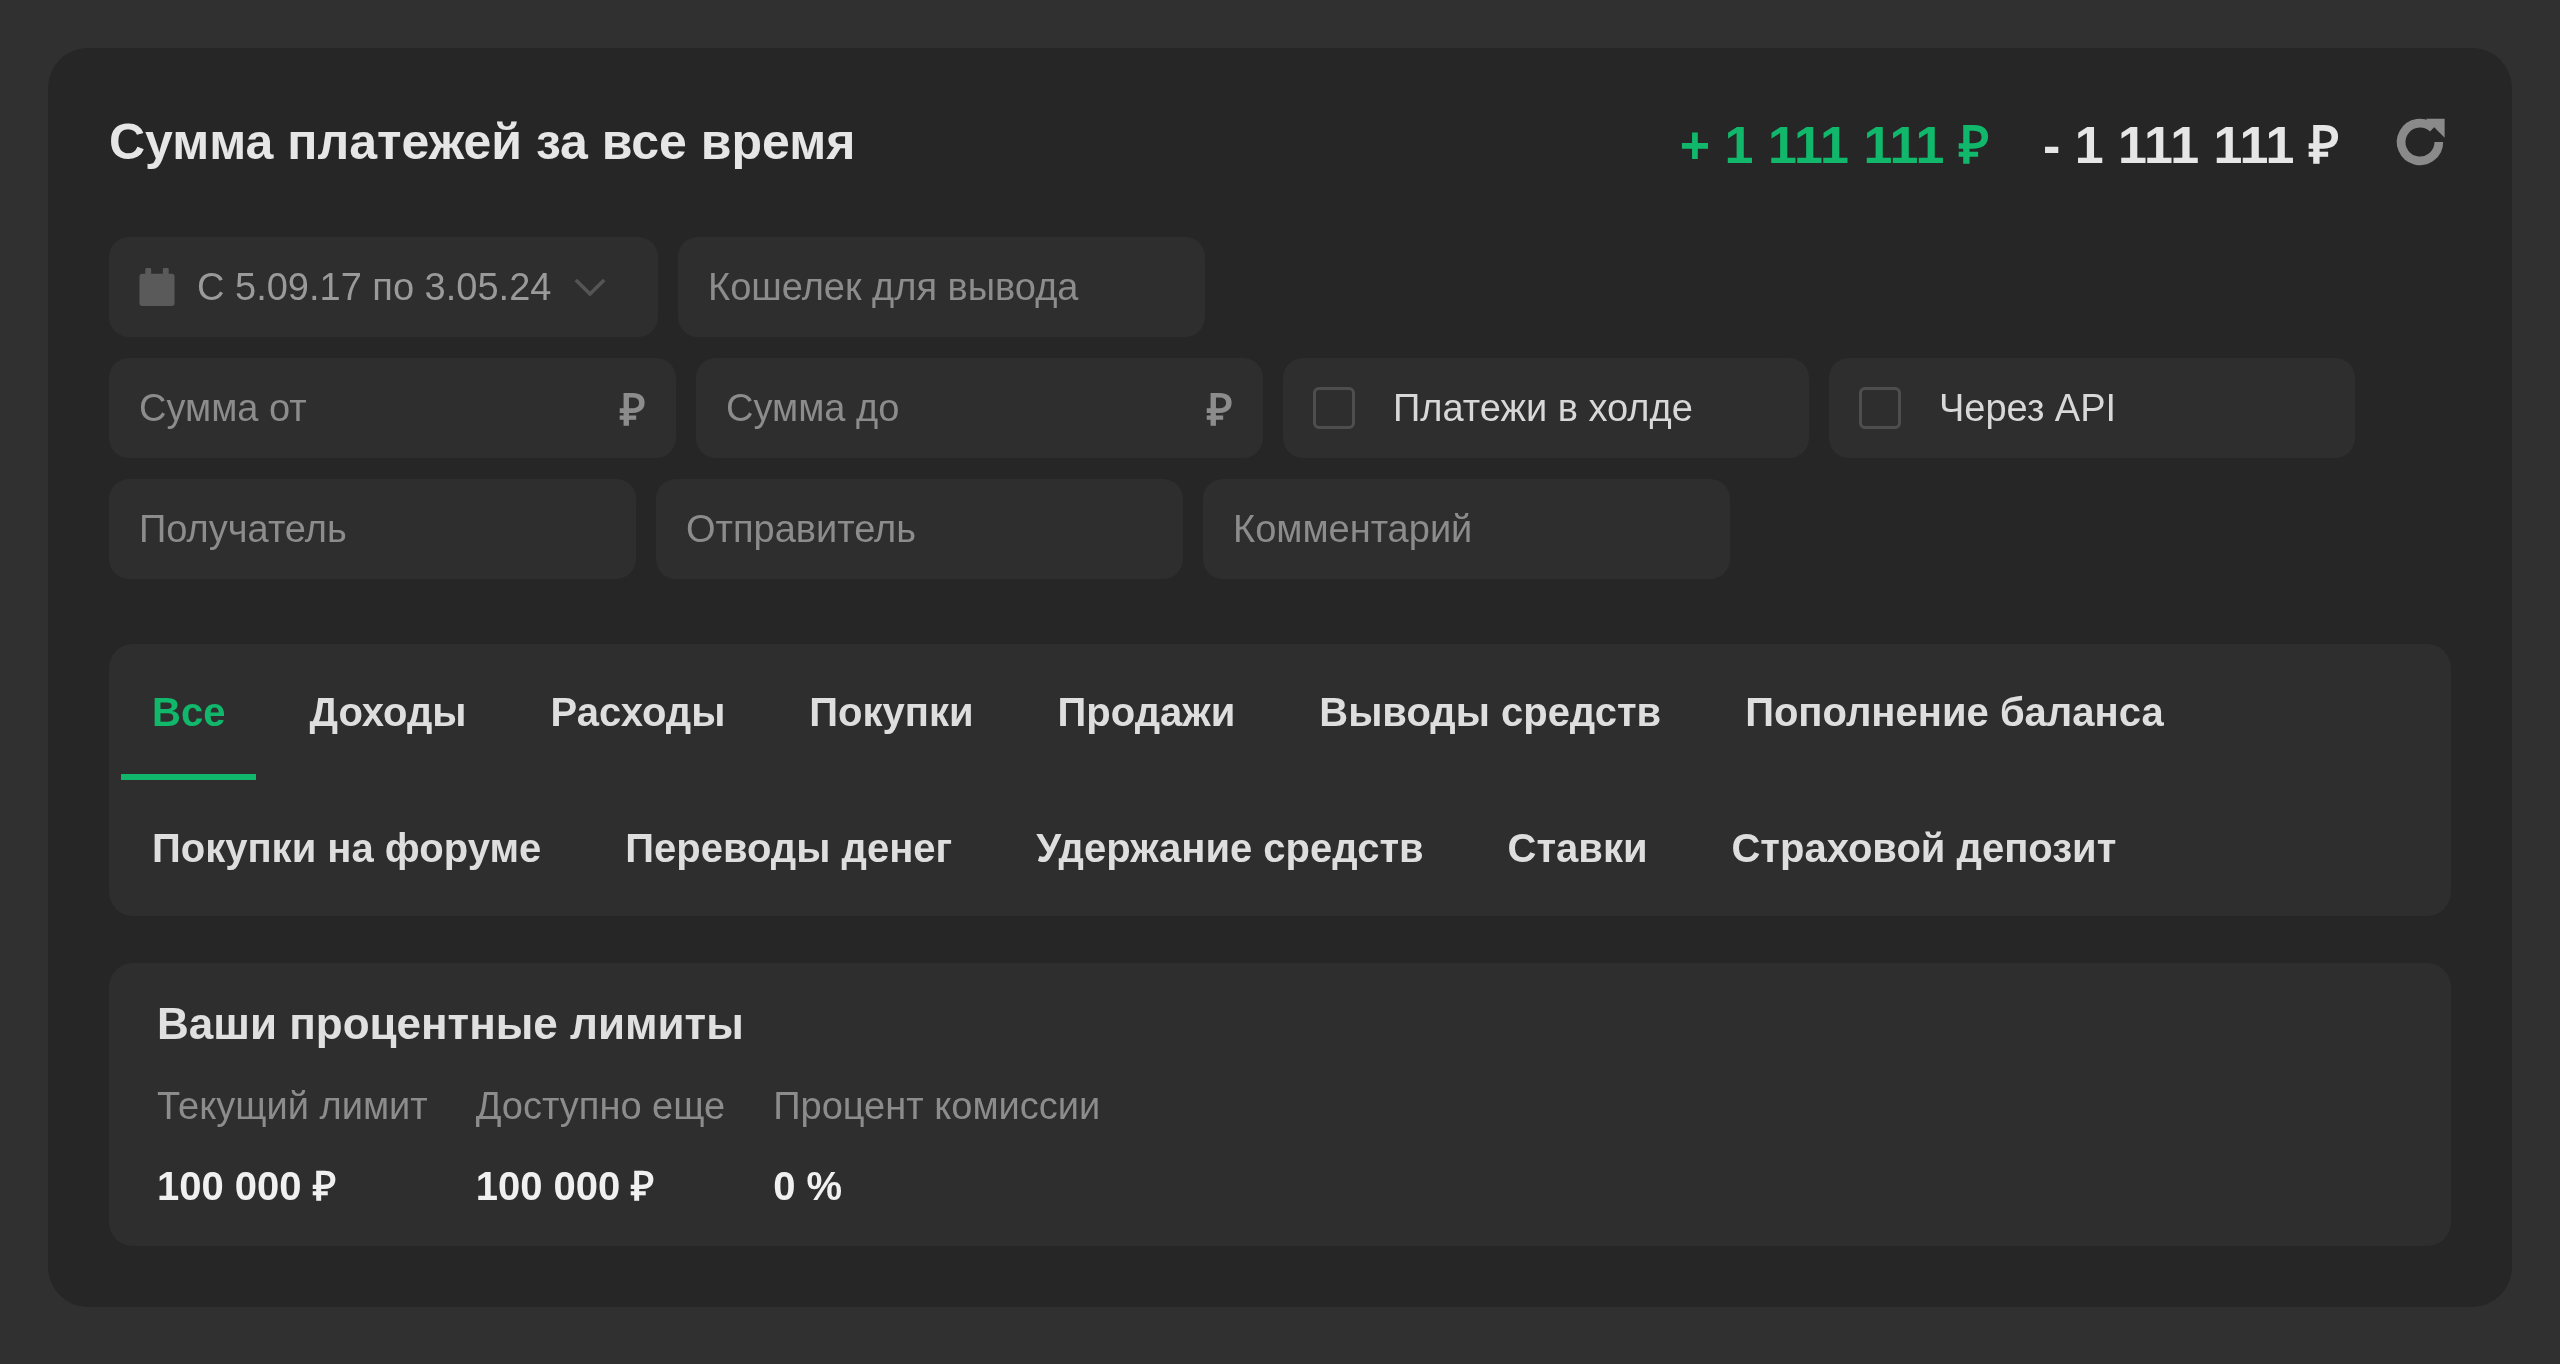 The height and width of the screenshot is (1364, 2560). What do you see at coordinates (1834, 145) in the screenshot?
I see `income-total: + 1 111 111 ₽` at bounding box center [1834, 145].